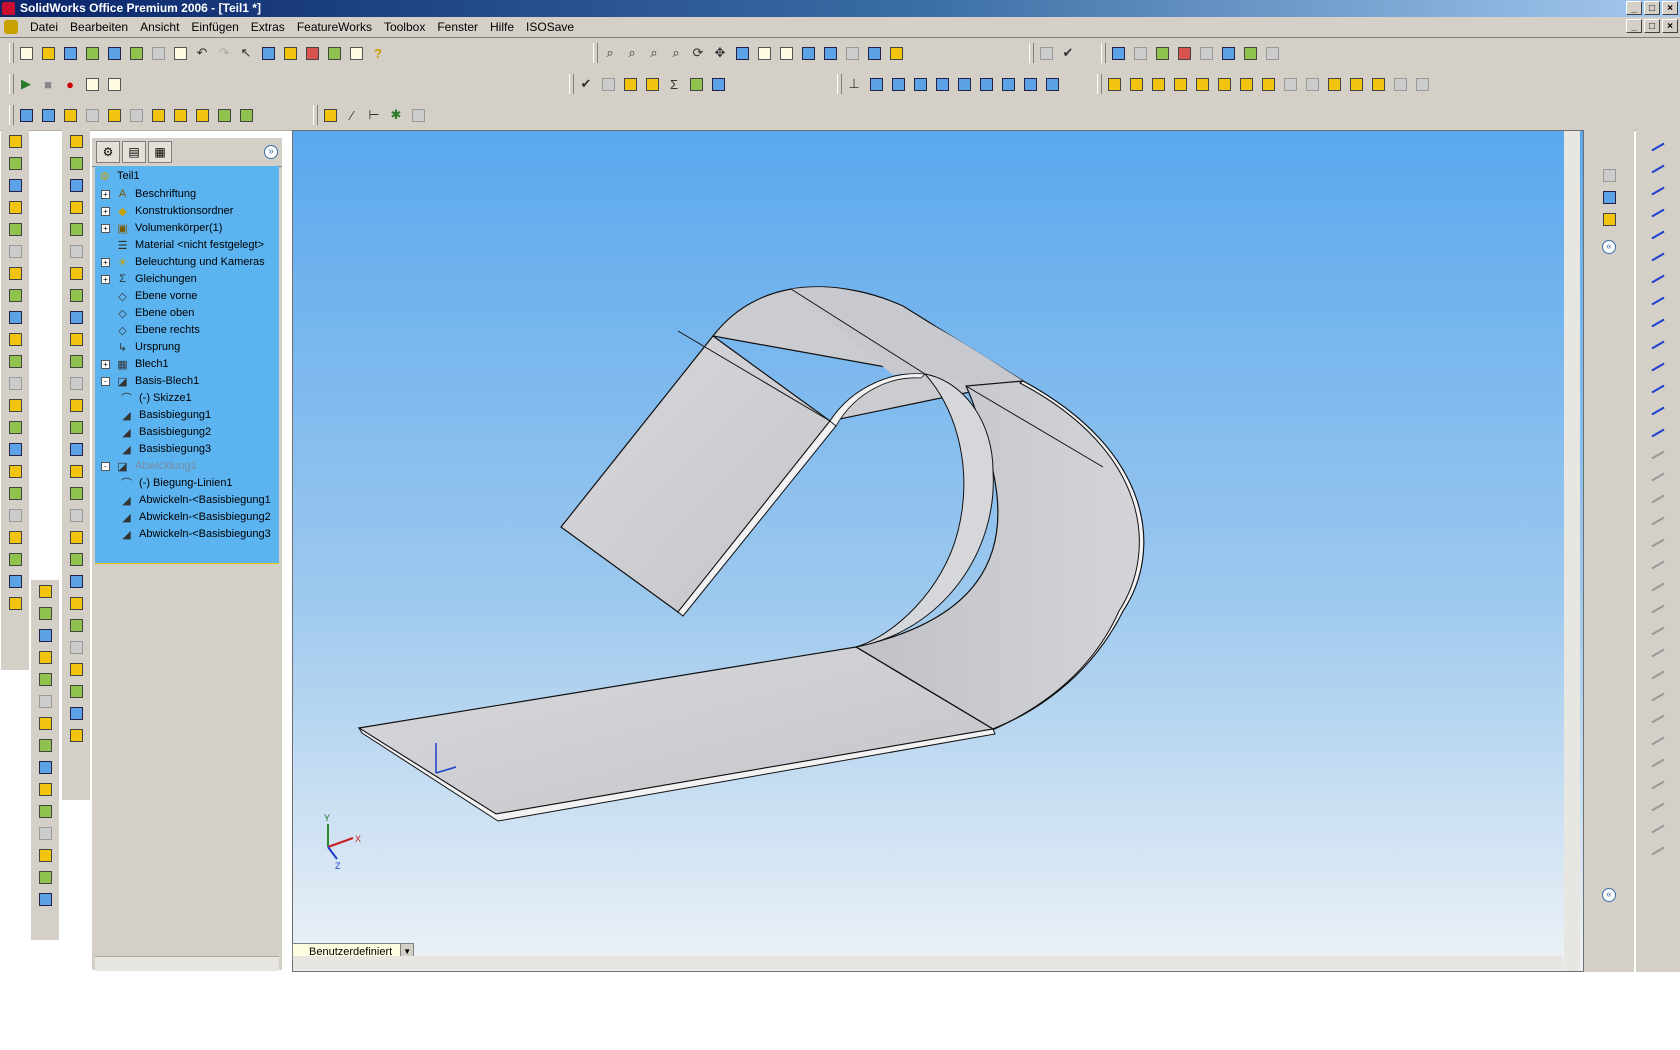 This screenshot has width=1680, height=1050. I want to click on statistics-icon, so click(718, 84).